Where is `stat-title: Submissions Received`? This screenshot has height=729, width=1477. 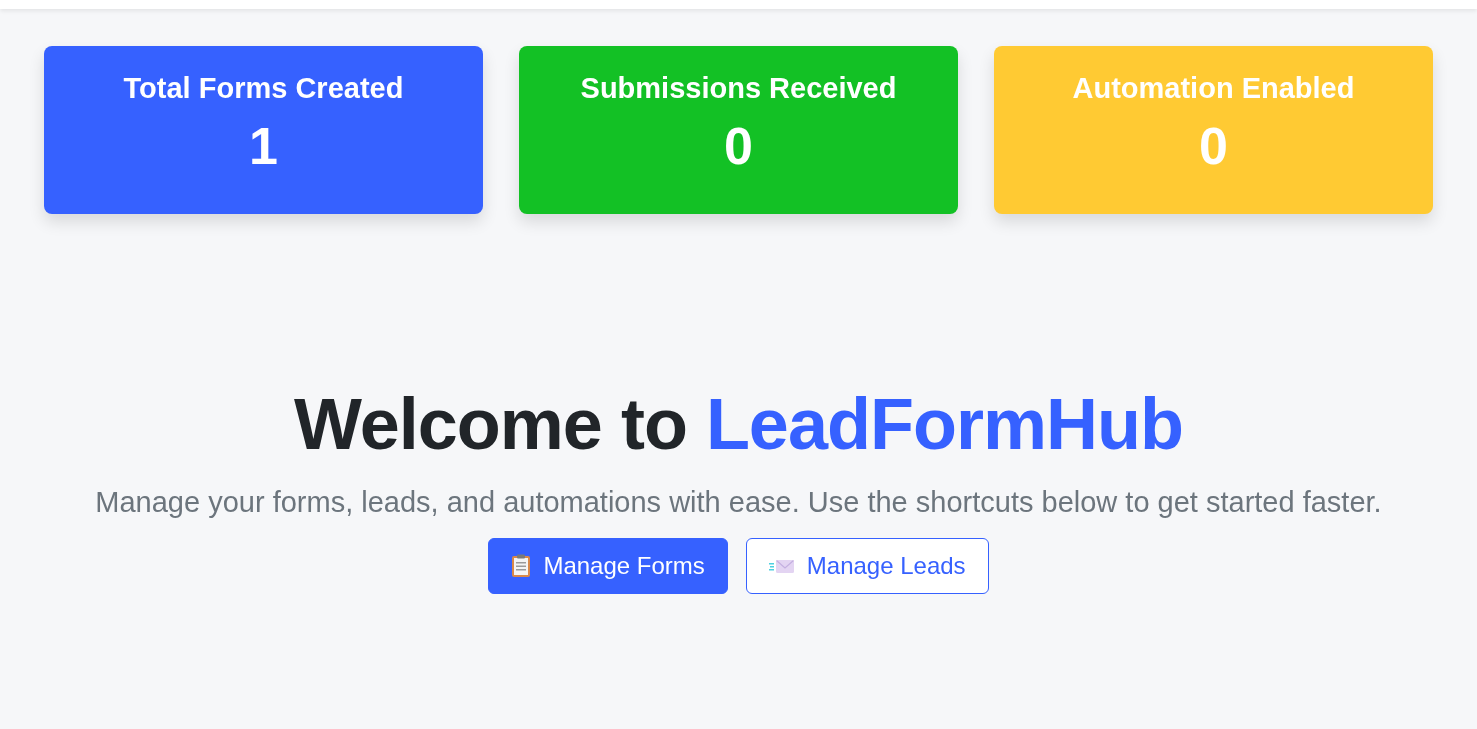
stat-title: Submissions Received is located at coordinates (738, 88).